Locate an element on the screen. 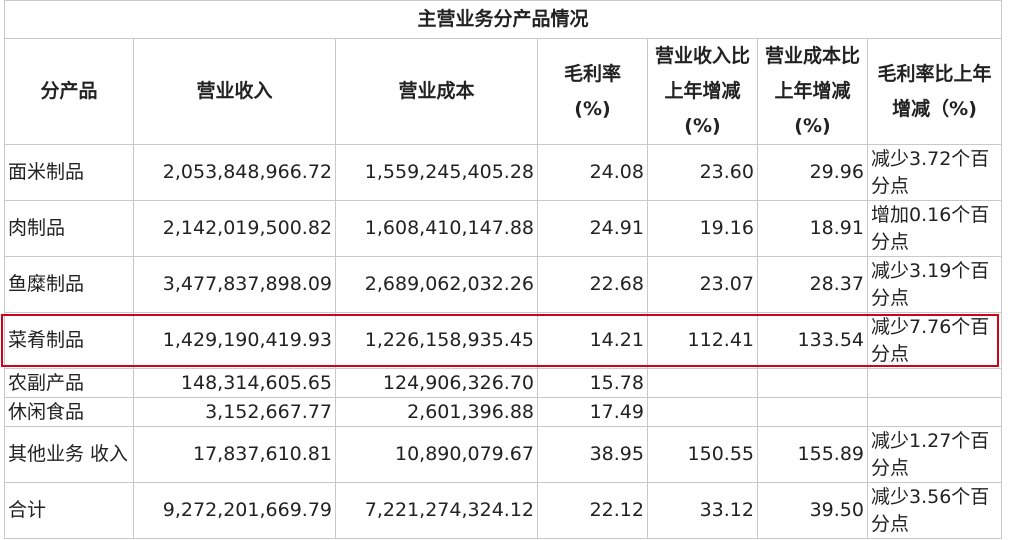 This screenshot has height=540, width=1009. cell-revenue: 148,314,605.65 is located at coordinates (234, 383).